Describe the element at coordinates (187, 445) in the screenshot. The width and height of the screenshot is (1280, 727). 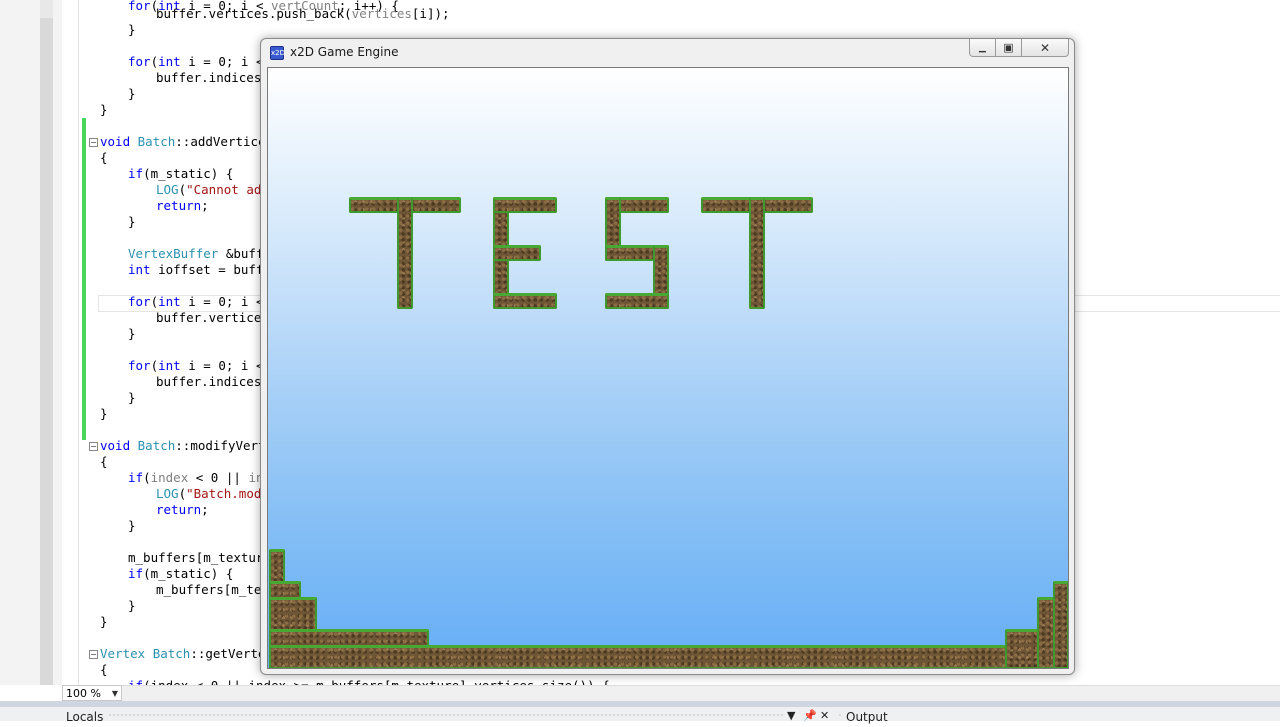
I see `code-line: void Batch::modifyVerte` at that location.